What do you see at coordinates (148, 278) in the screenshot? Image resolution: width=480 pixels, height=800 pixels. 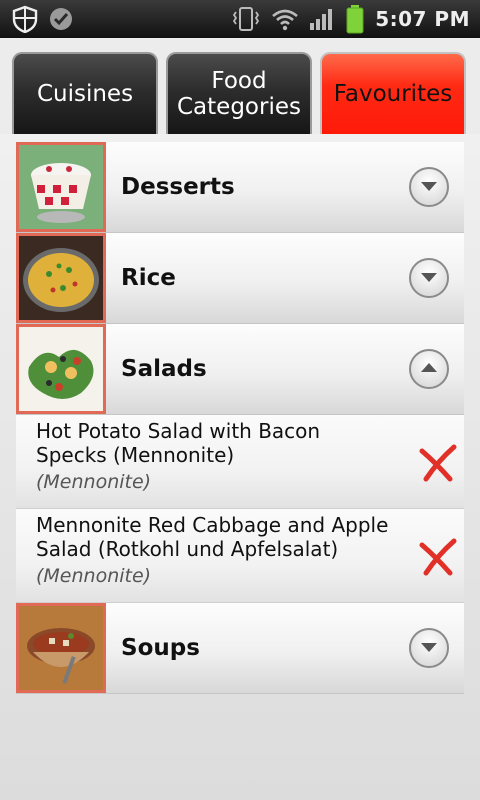 I see `group-label-rice: Rice` at bounding box center [148, 278].